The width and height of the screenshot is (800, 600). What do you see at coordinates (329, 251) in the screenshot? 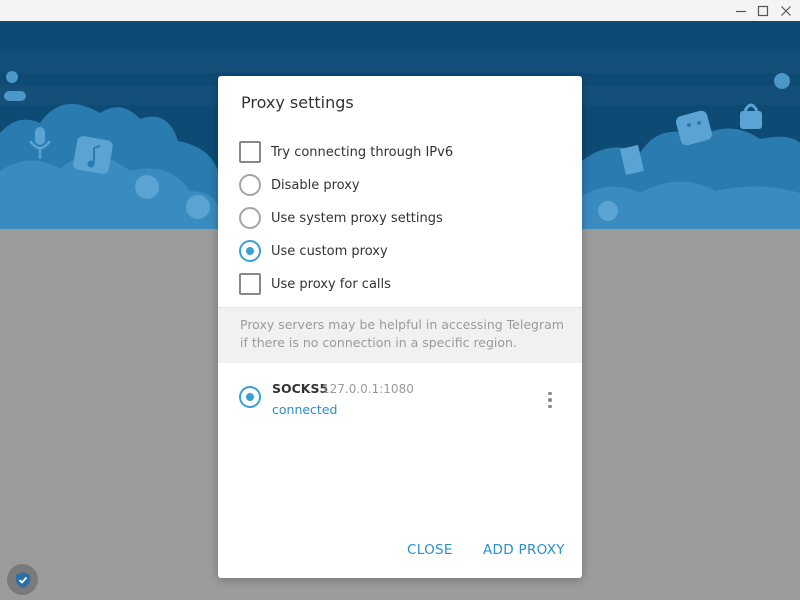
I see `option-custom-proxy-label: Use custom proxy` at bounding box center [329, 251].